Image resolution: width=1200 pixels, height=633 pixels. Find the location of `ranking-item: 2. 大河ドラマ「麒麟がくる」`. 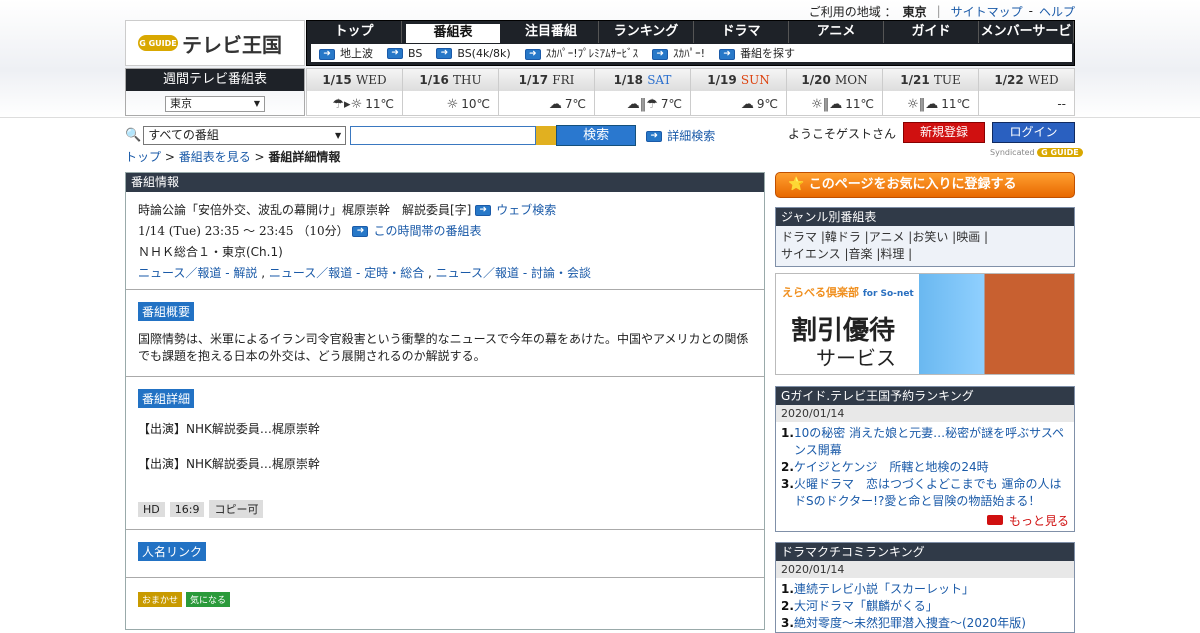

ranking-item: 2. 大河ドラマ「麒麟がくる」 is located at coordinates (925, 606).